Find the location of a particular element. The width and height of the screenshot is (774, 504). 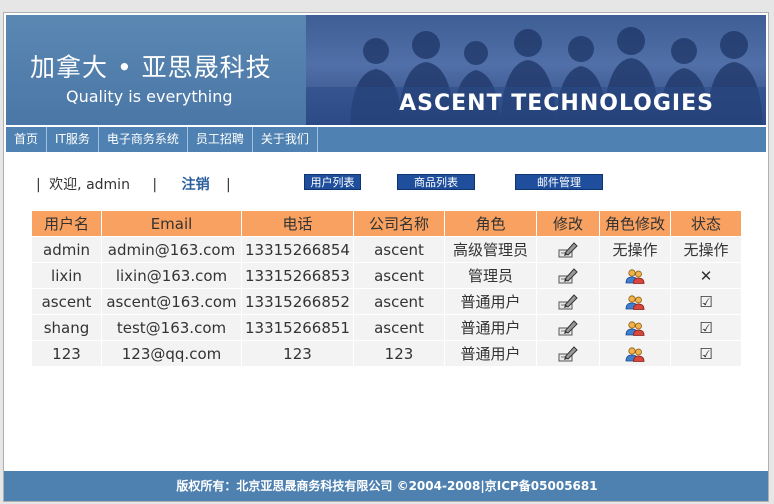

user-list-button: 用户列表 is located at coordinates (332, 182).